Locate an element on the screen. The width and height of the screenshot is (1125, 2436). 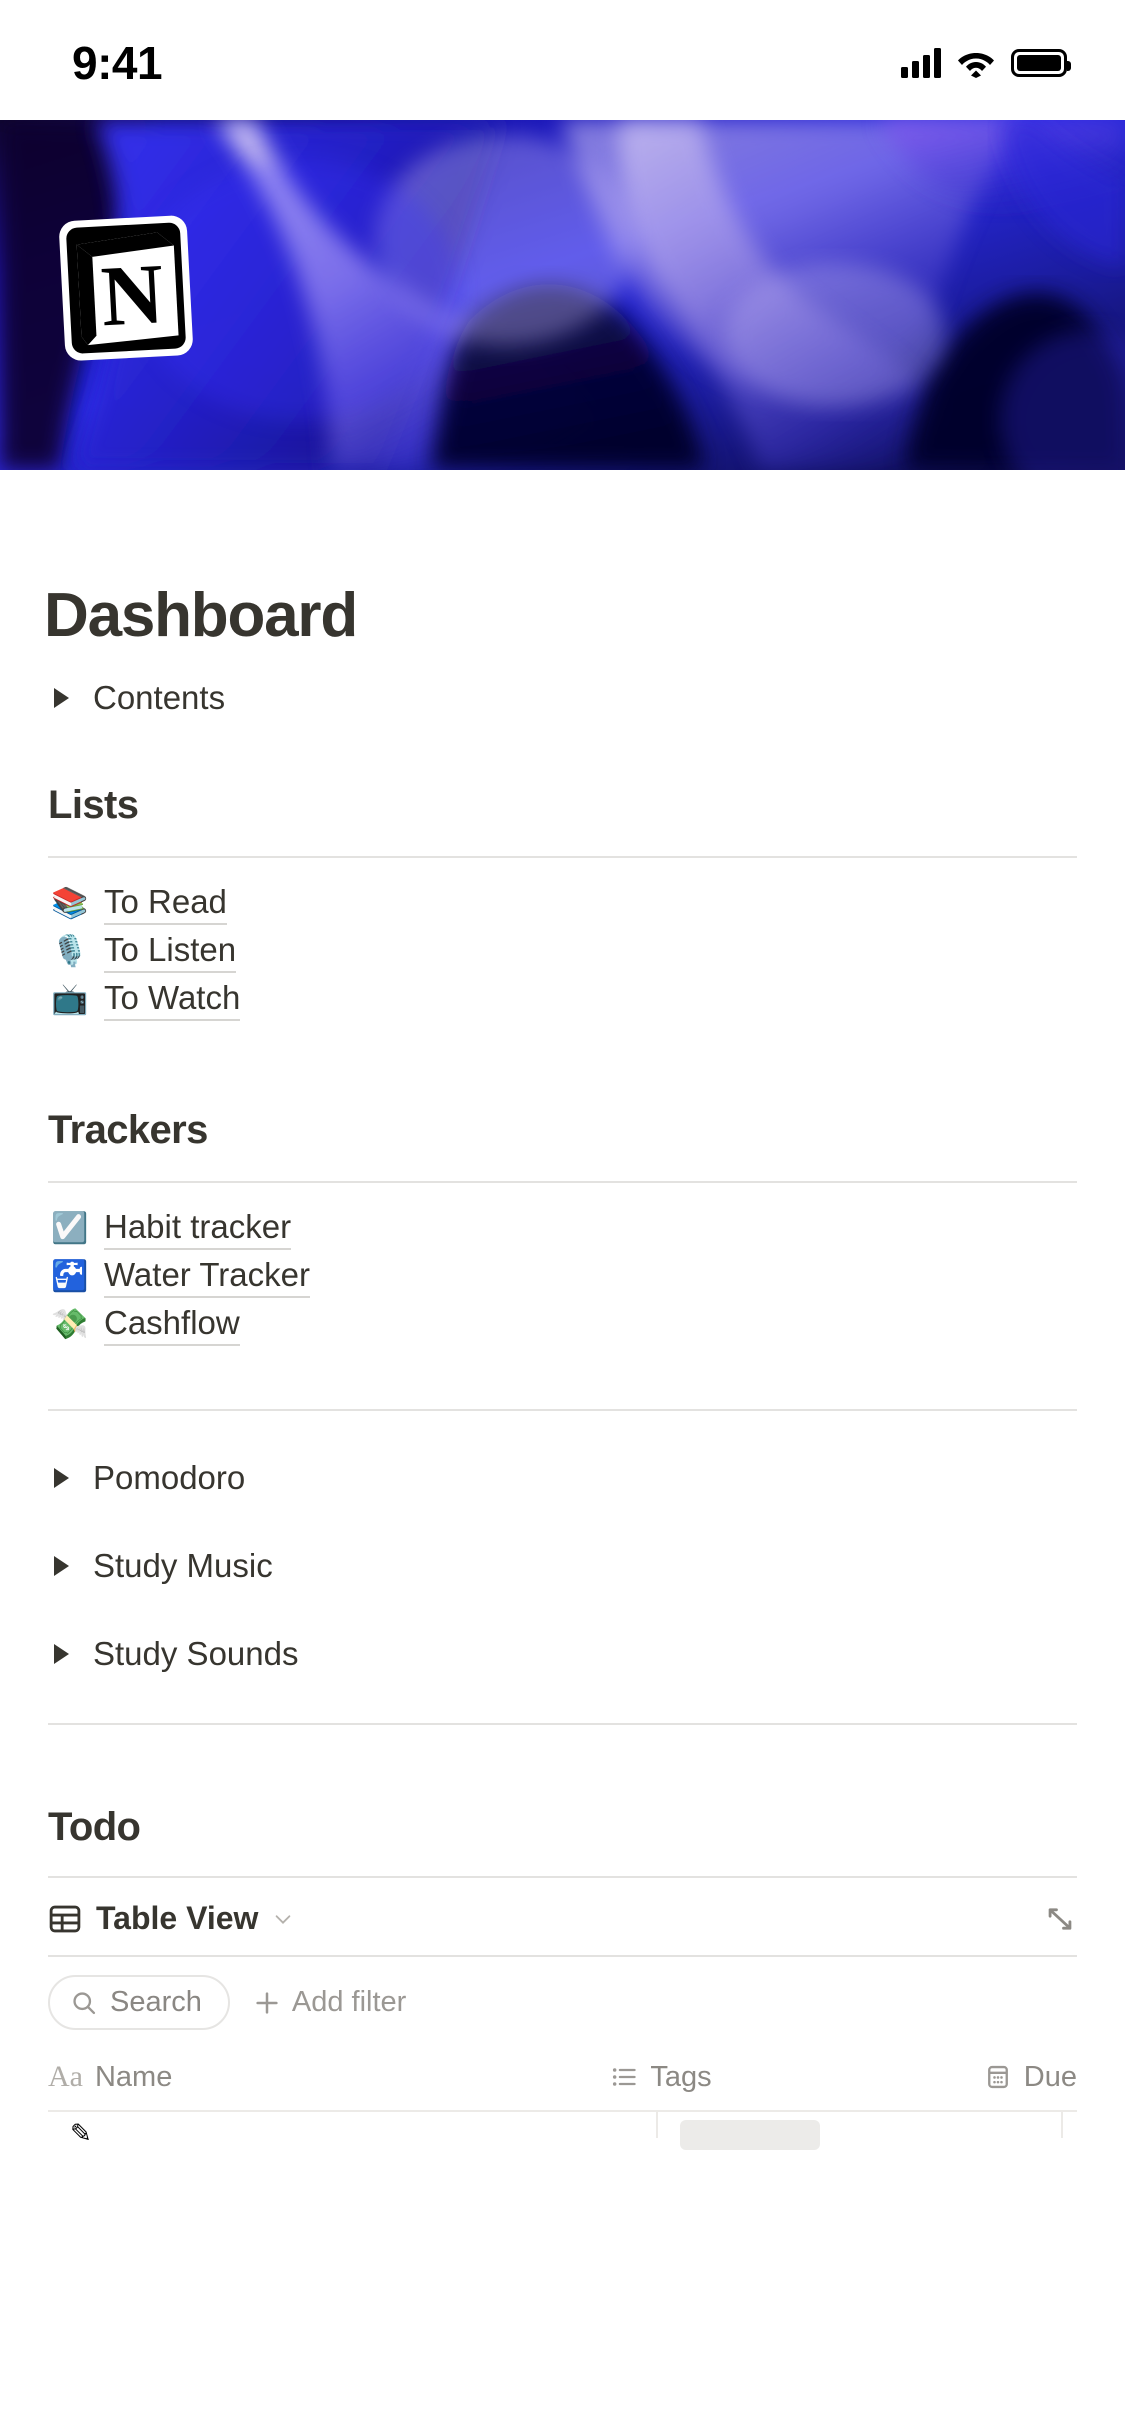
plus-icon is located at coordinates (267, 2002).